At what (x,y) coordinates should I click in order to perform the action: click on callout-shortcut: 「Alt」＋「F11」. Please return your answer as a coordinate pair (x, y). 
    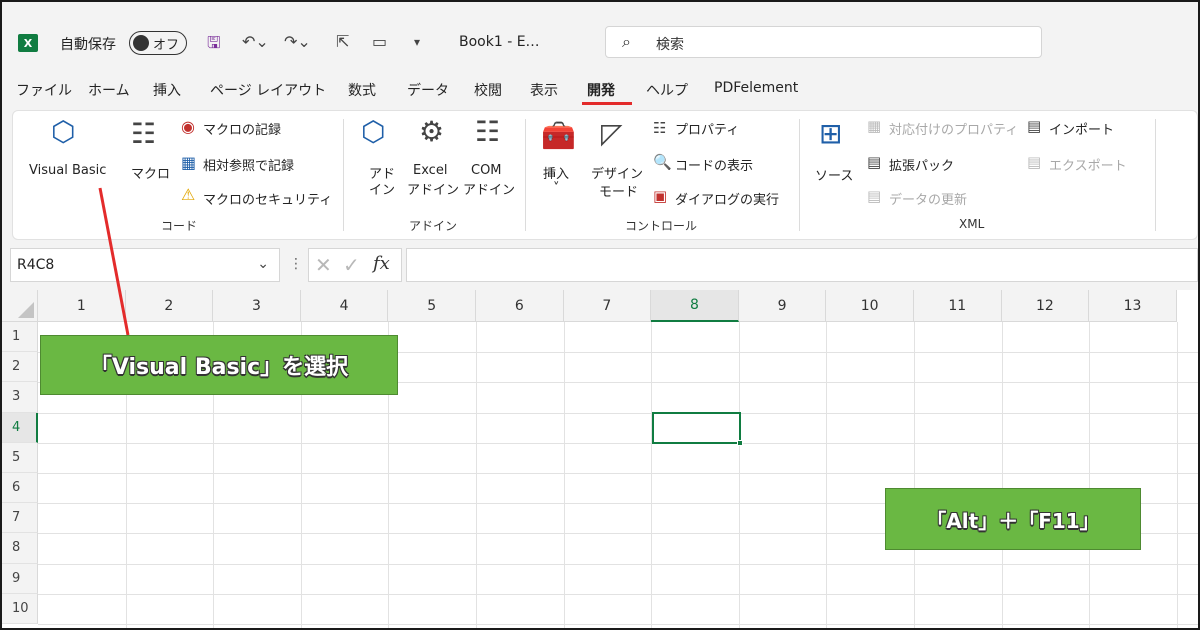
    Looking at the image, I should click on (1013, 519).